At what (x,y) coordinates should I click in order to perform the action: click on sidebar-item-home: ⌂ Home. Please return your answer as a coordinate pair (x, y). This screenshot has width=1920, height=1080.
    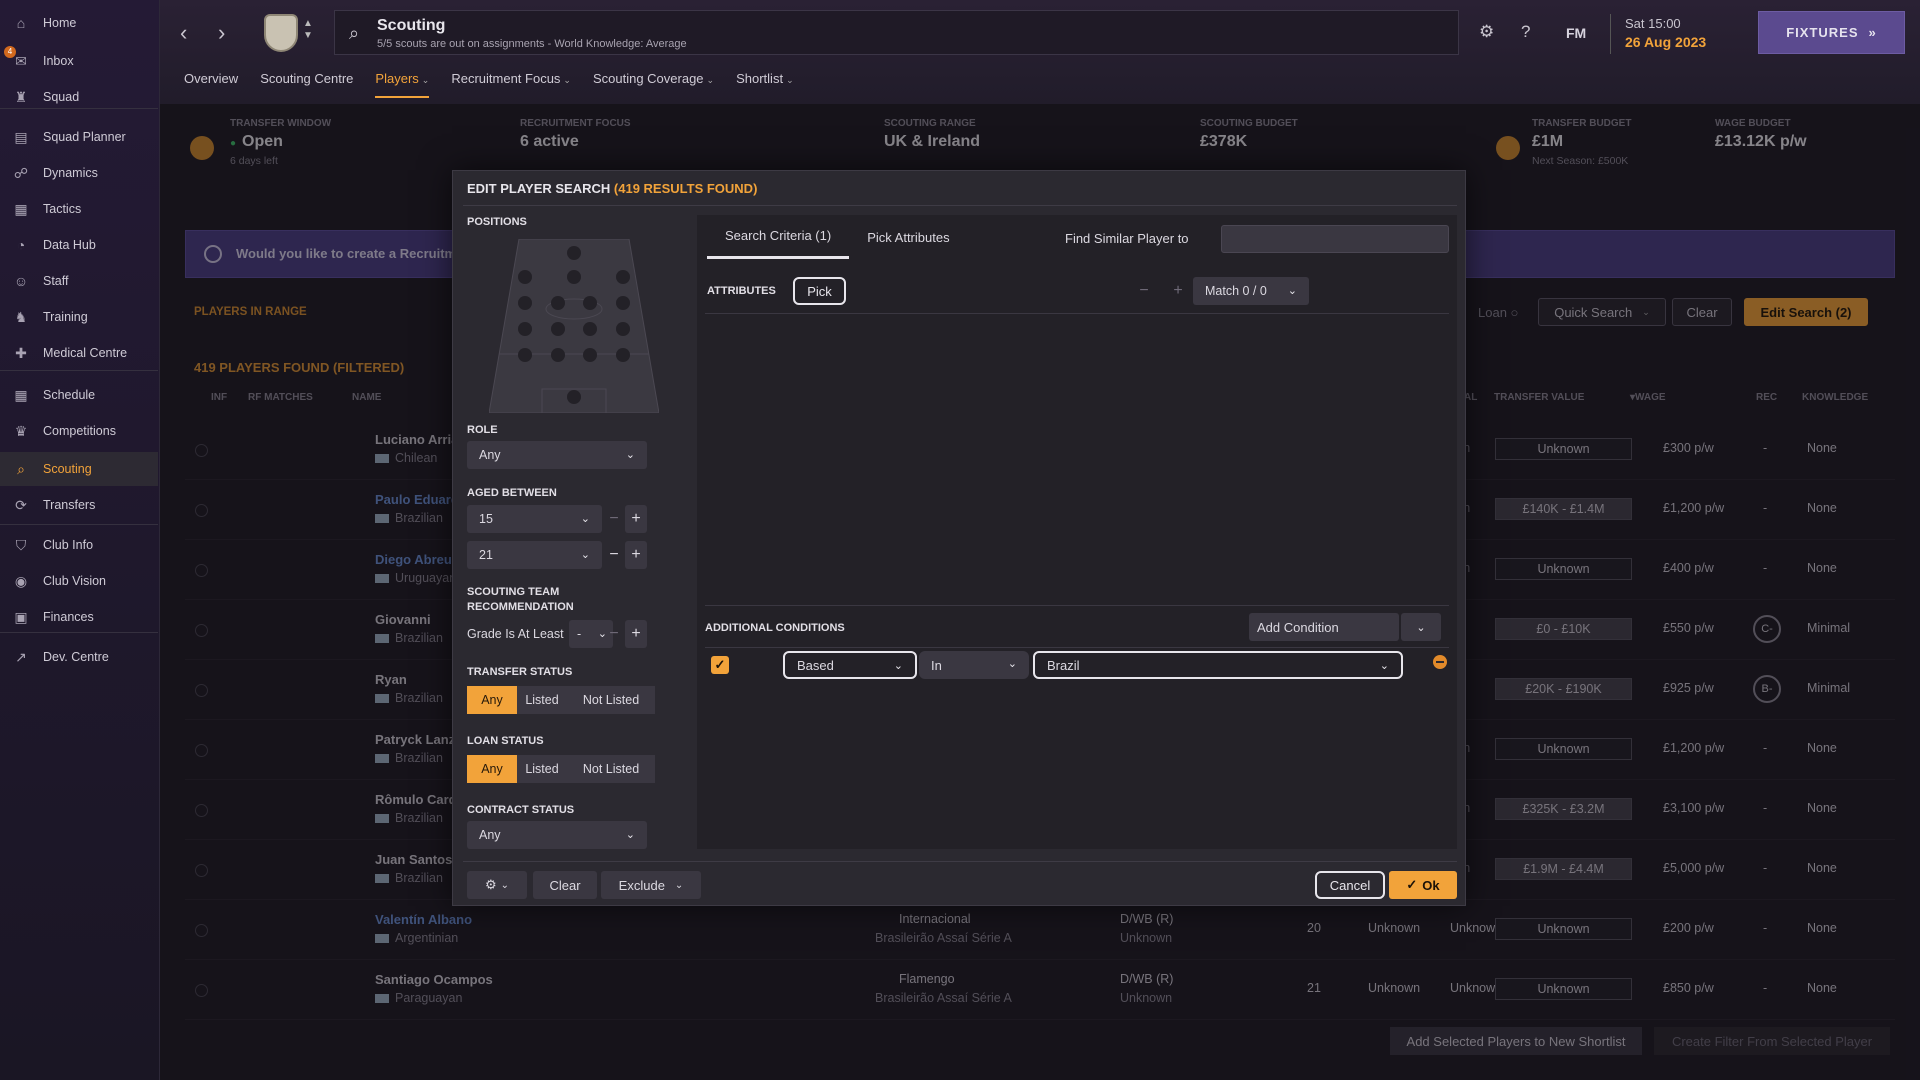
    Looking at the image, I should click on (79, 23).